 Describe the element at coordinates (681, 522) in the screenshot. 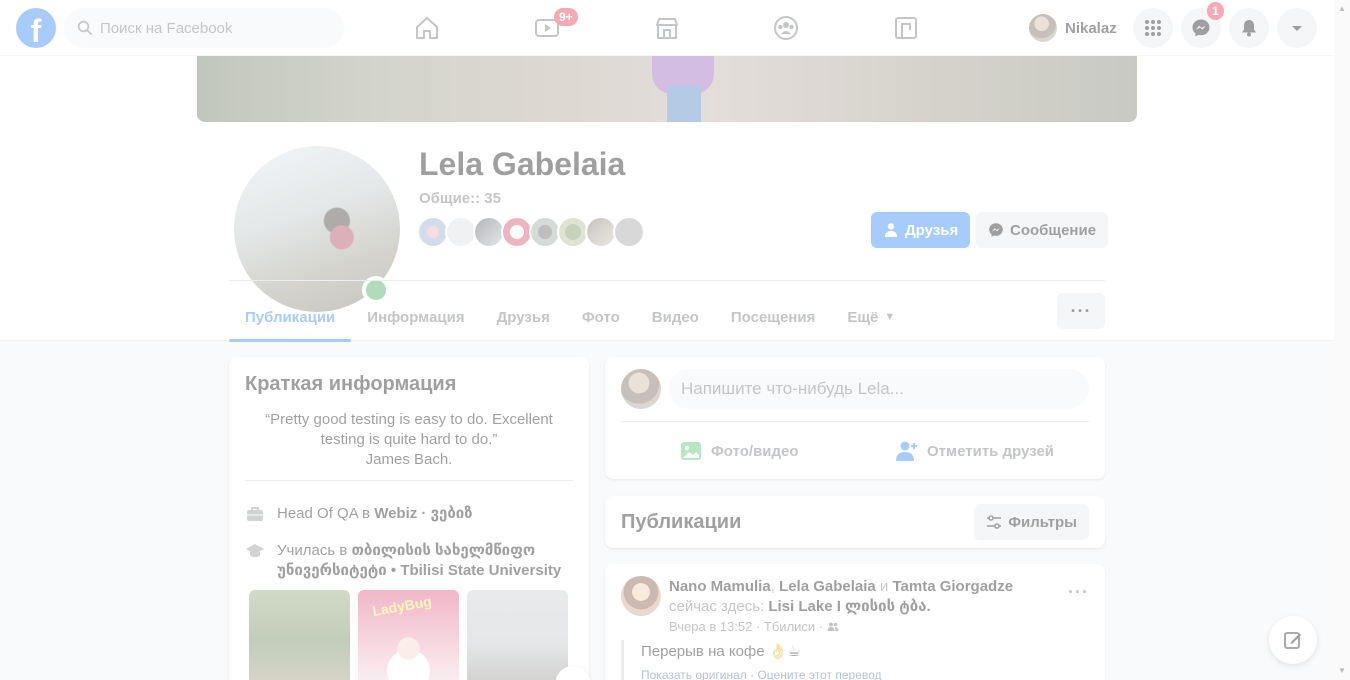

I see `posts-title: Публикации` at that location.